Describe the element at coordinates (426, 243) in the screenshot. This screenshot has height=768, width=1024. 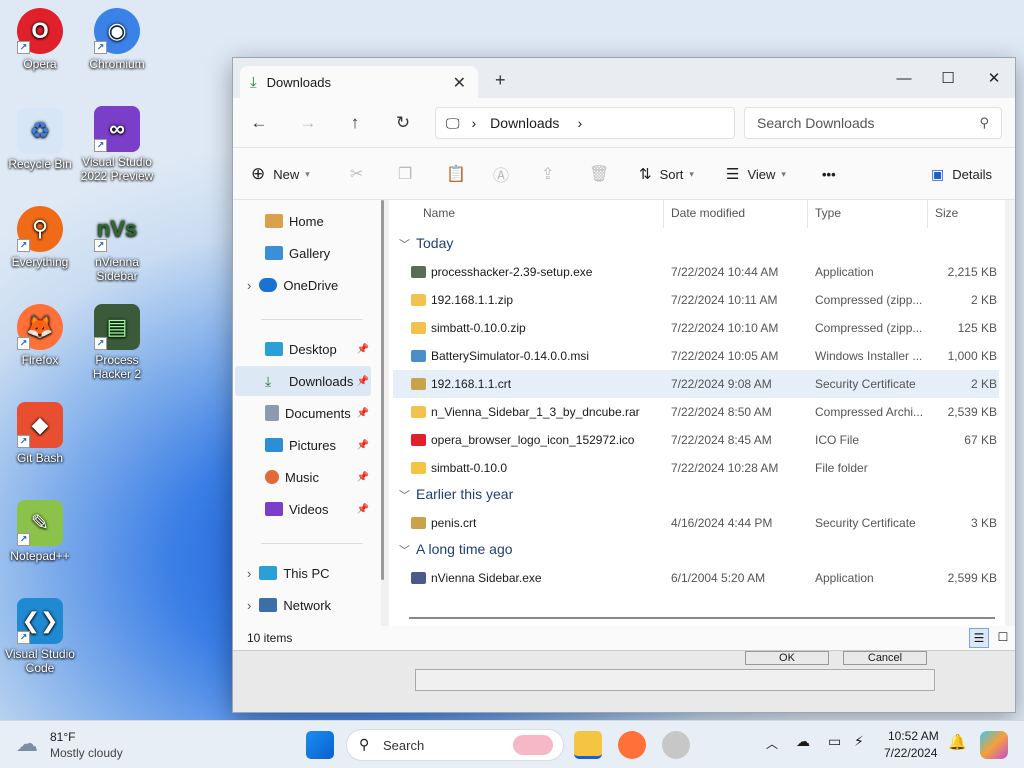
I see `group-header-today: ﹀ Today` at that location.